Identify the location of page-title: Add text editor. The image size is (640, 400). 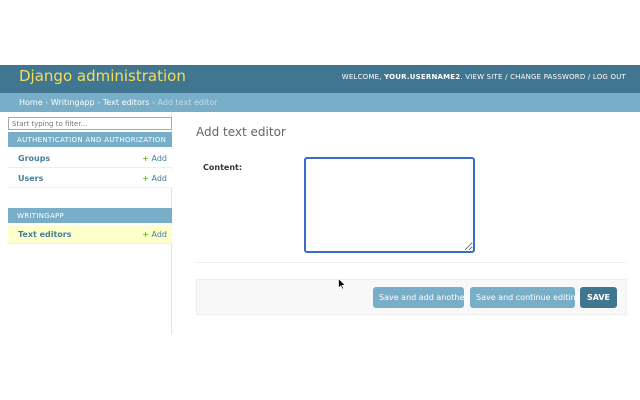
(241, 132).